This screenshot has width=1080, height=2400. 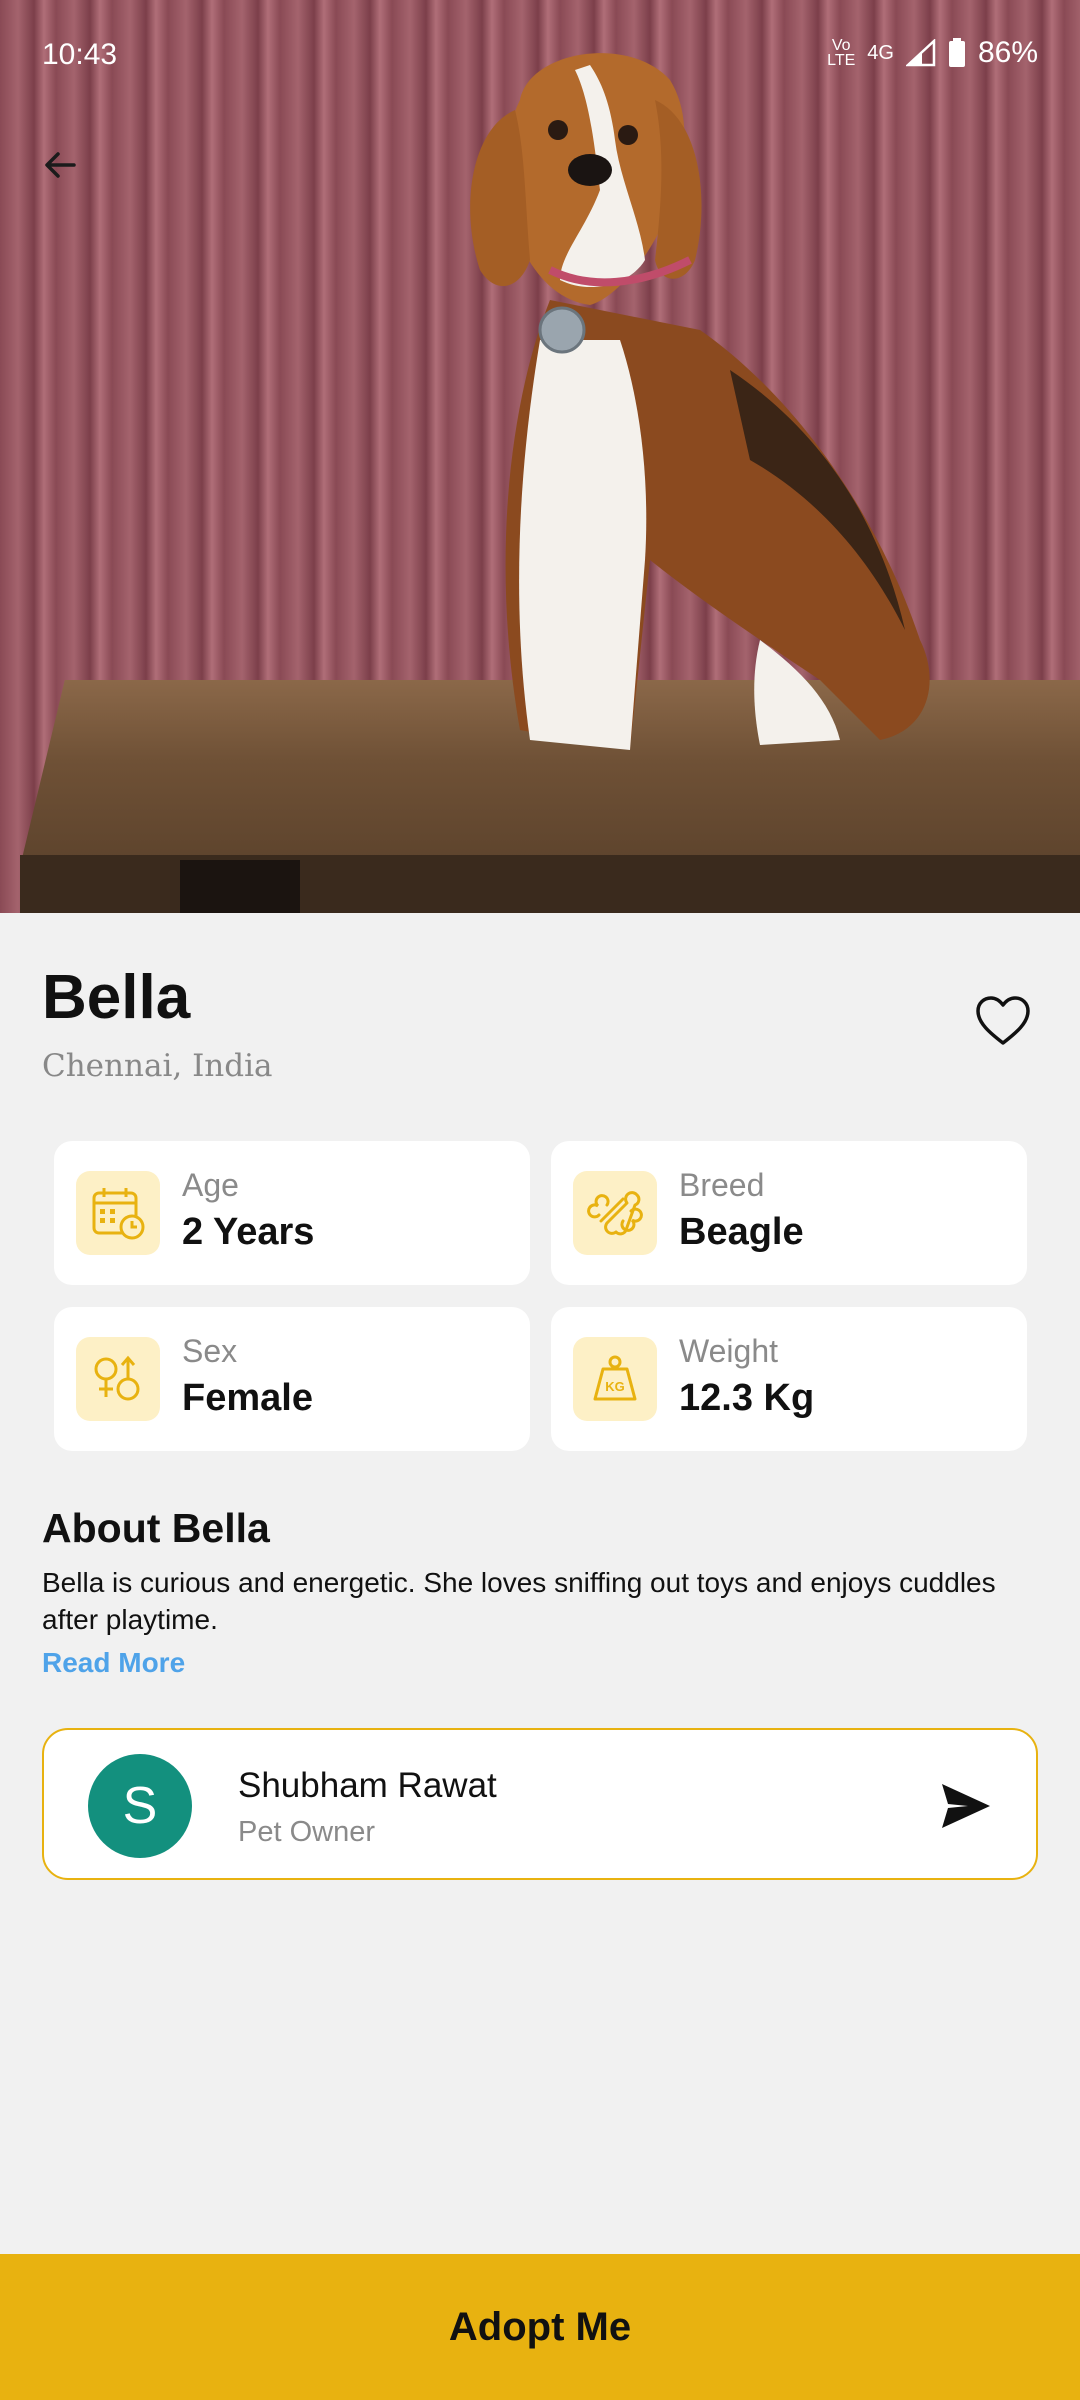 I want to click on table-edge, so click(x=550, y=884).